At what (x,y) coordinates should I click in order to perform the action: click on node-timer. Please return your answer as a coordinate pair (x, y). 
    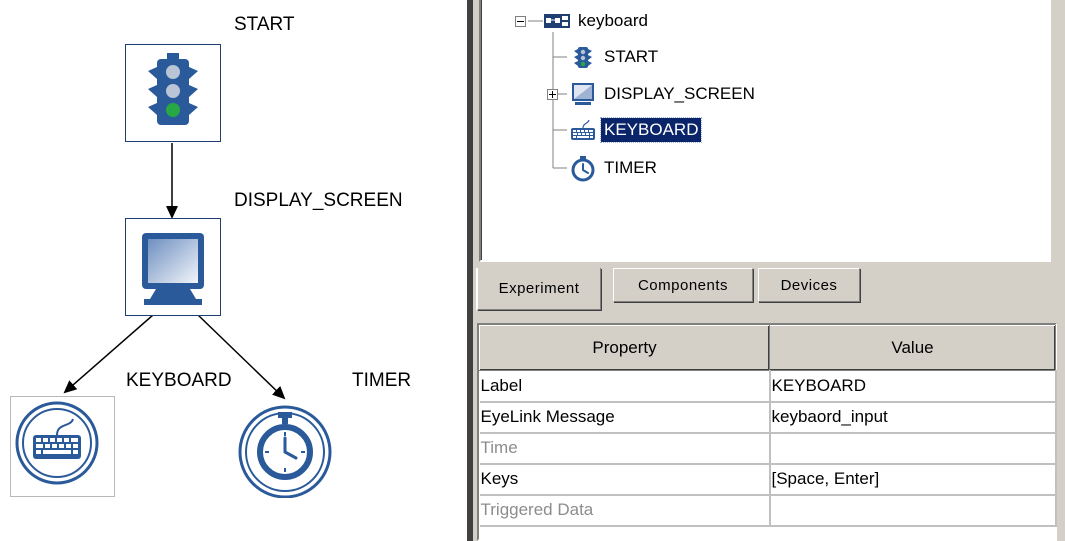
    Looking at the image, I should click on (285, 450).